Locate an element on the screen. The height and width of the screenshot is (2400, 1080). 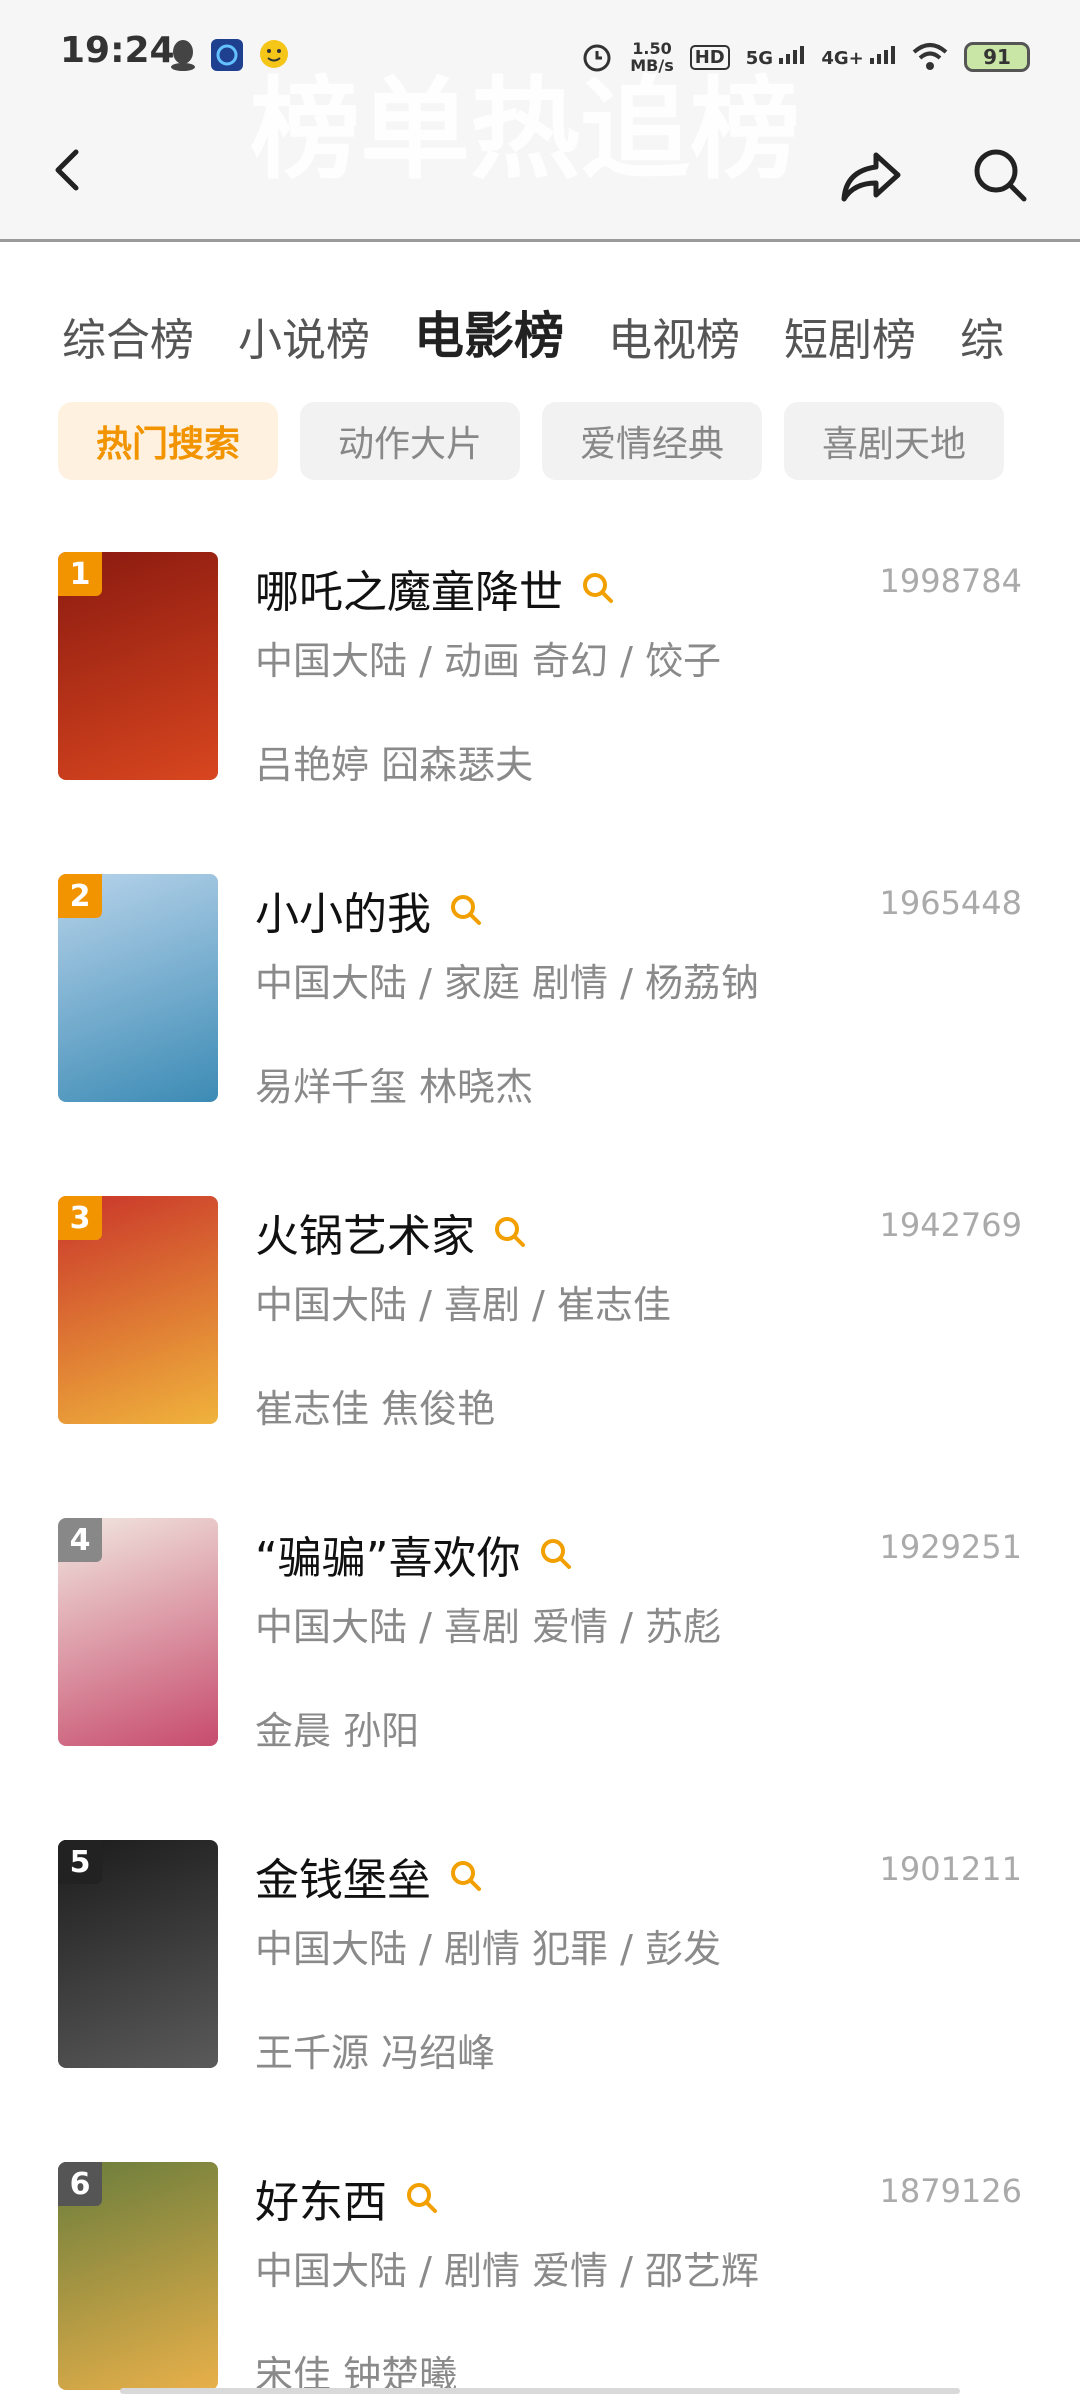
filter-chip: 爱情经典 is located at coordinates (652, 441).